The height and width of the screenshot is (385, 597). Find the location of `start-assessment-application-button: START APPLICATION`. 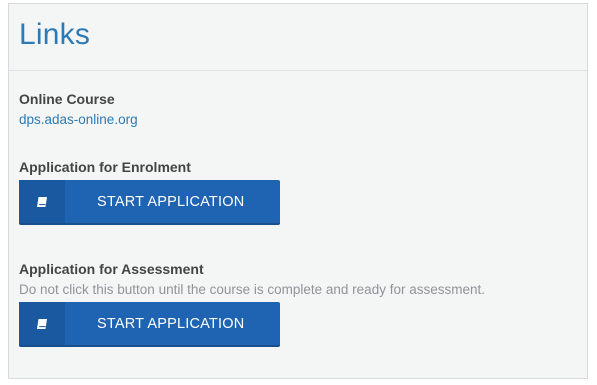

start-assessment-application-button: START APPLICATION is located at coordinates (149, 324).